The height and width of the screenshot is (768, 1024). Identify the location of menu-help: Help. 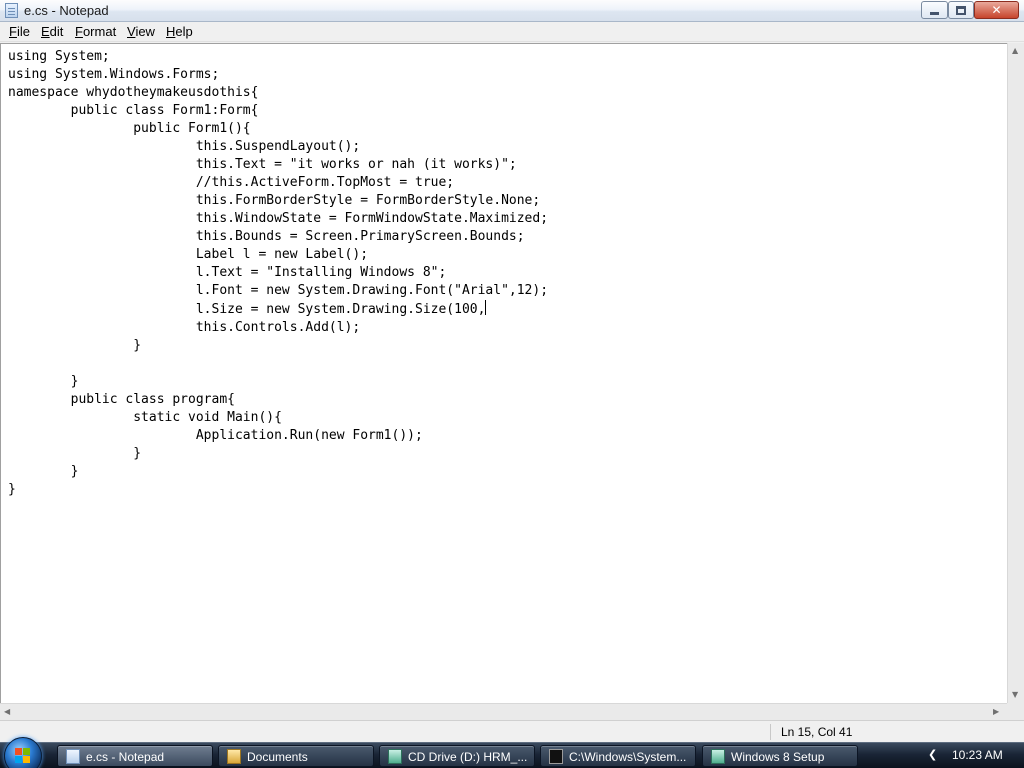
(179, 31).